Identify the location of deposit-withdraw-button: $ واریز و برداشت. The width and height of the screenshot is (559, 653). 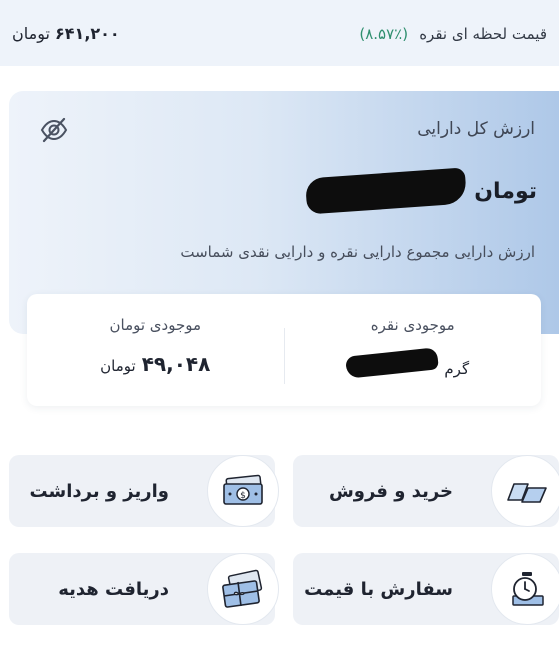
(144, 491).